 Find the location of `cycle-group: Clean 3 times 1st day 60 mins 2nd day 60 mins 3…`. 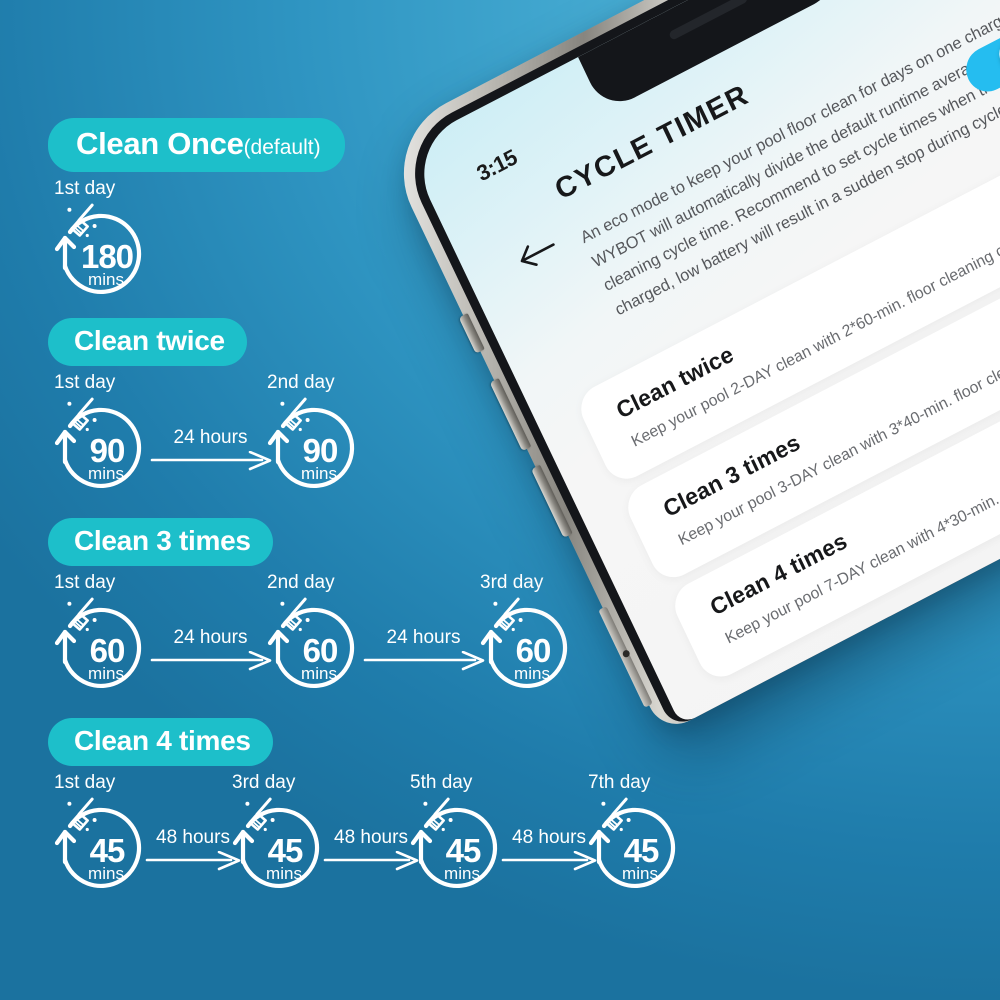

cycle-group: Clean 3 times 1st day 60 mins 2nd day 60 mins 3… is located at coordinates (308, 620).